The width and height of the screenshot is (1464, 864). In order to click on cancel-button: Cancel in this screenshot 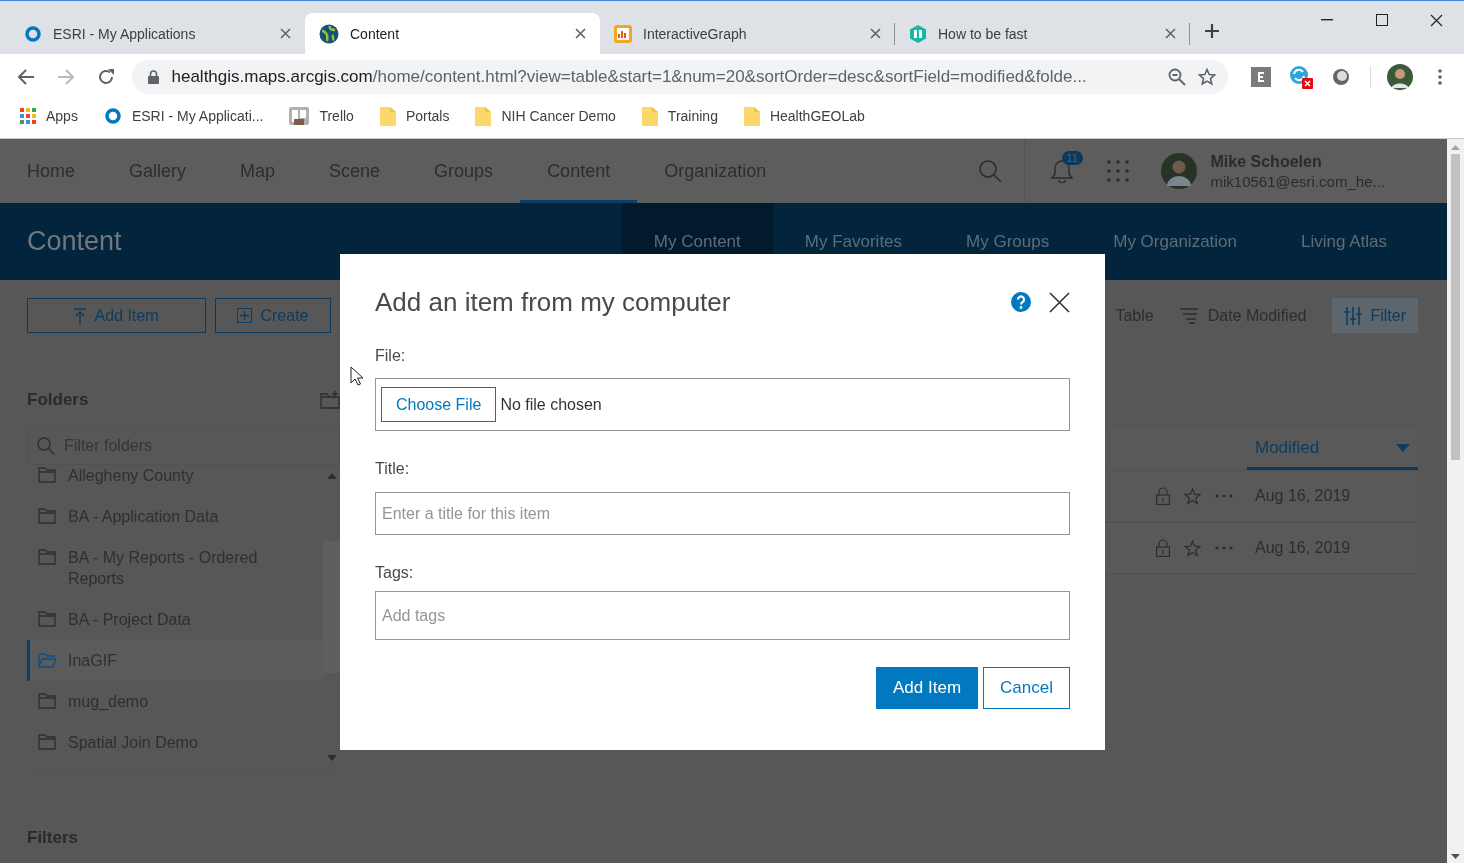, I will do `click(1026, 688)`.